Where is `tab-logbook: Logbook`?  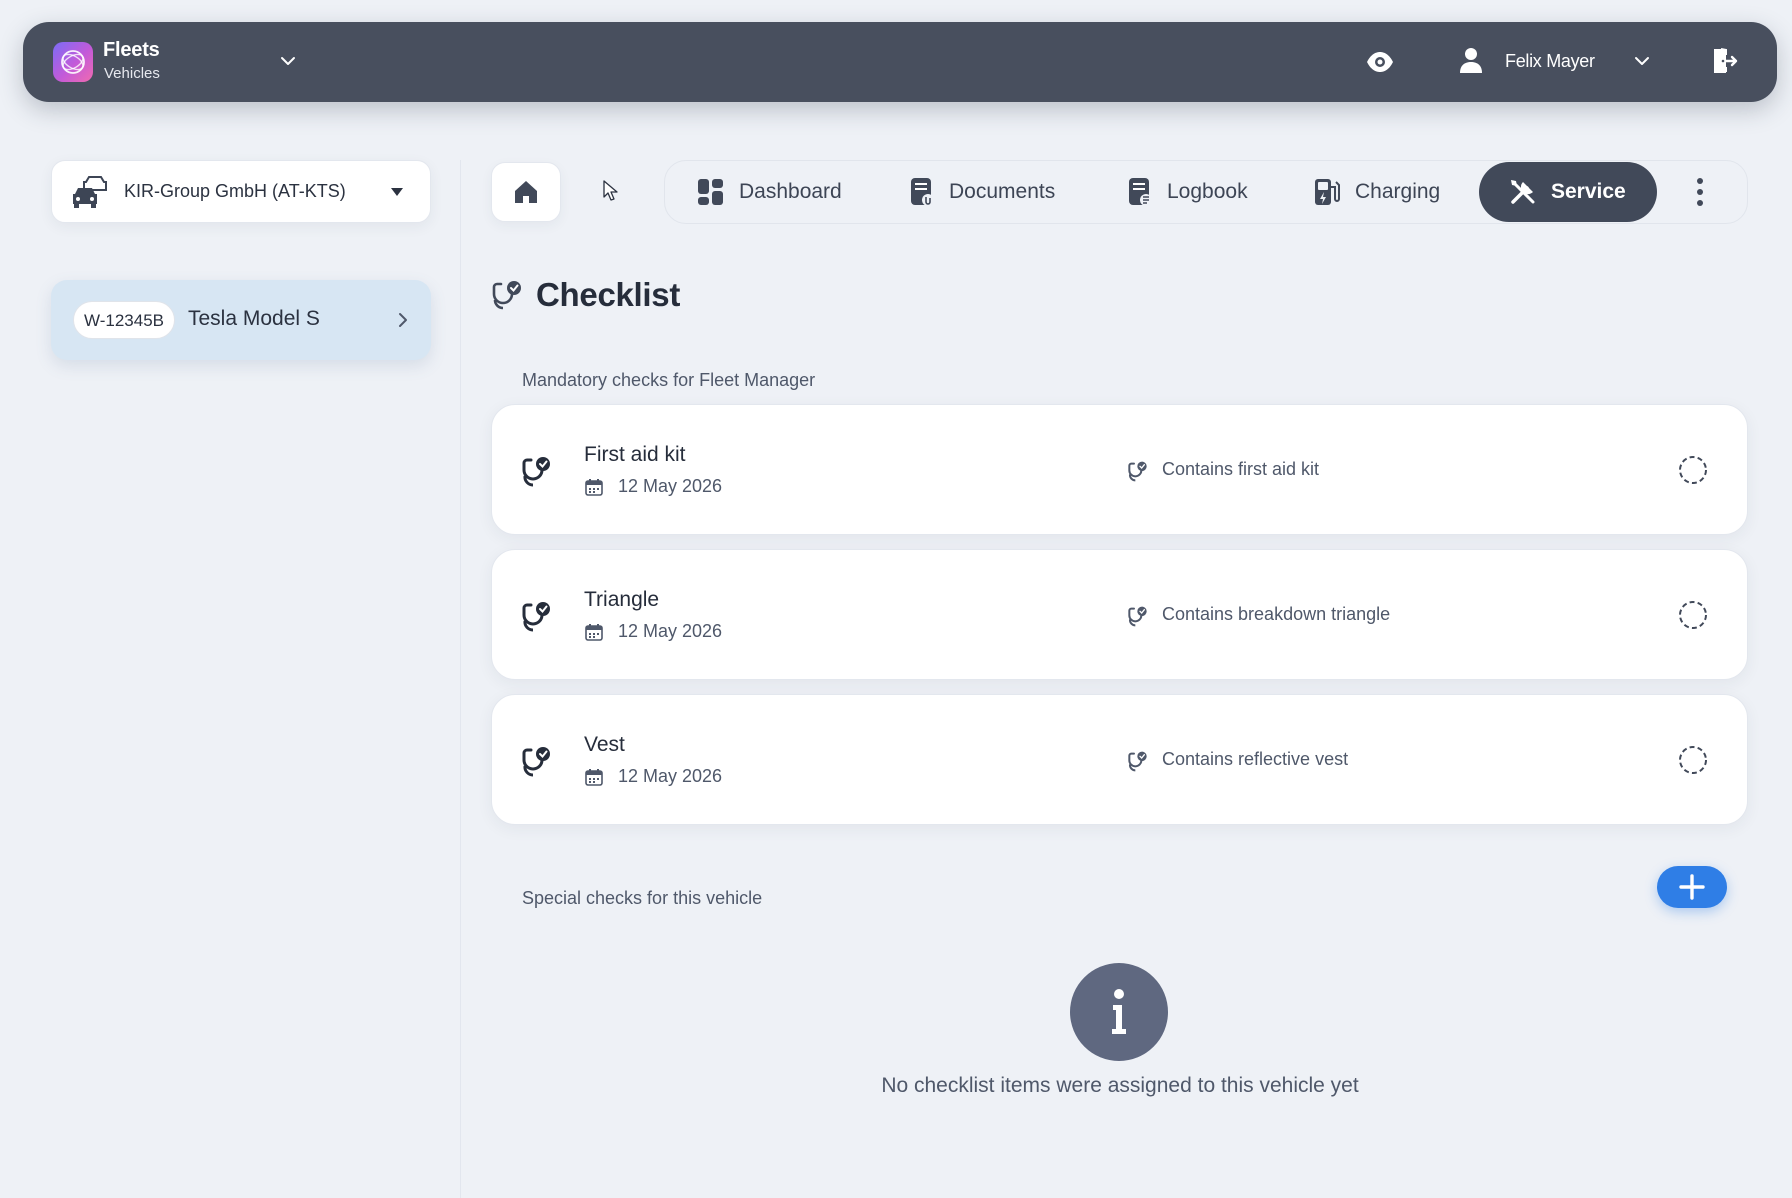 tab-logbook: Logbook is located at coordinates (1187, 192).